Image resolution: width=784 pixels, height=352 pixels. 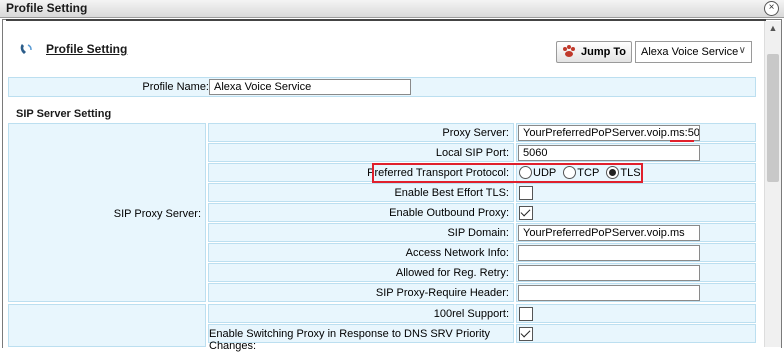 I want to click on outbound-proxy-label-cell: Enable Outbound Proxy:, so click(x=361, y=212).